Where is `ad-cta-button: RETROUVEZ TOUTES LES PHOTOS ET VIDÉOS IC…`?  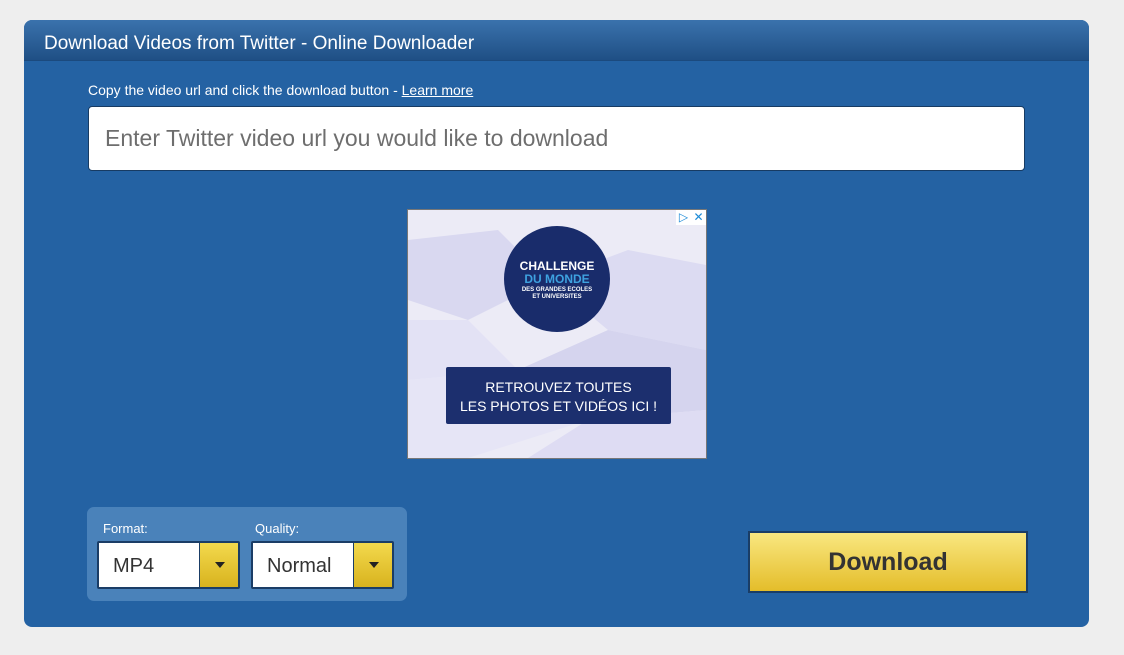 ad-cta-button: RETROUVEZ TOUTES LES PHOTOS ET VIDÉOS IC… is located at coordinates (558, 395).